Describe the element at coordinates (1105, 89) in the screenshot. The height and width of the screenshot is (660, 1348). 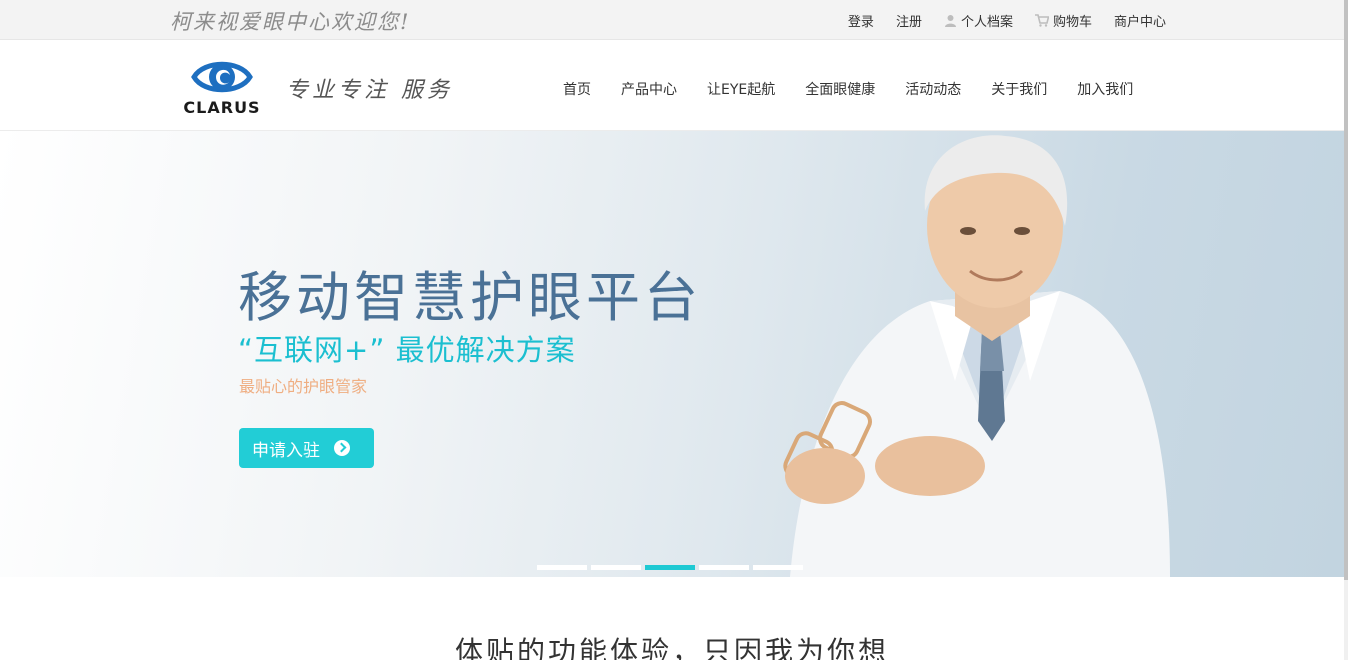
I see `nav-item-join: 加入我们` at that location.